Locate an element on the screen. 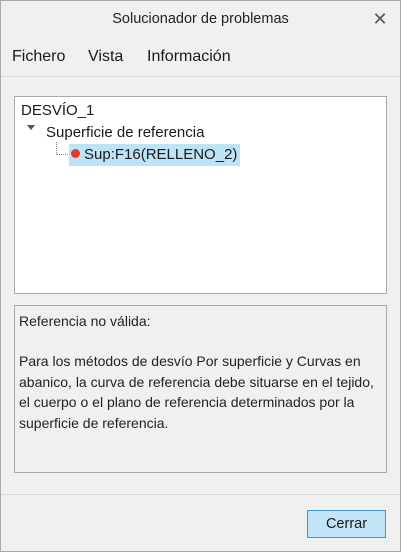 This screenshot has width=401, height=552. expand-arrow-icon is located at coordinates (31, 127).